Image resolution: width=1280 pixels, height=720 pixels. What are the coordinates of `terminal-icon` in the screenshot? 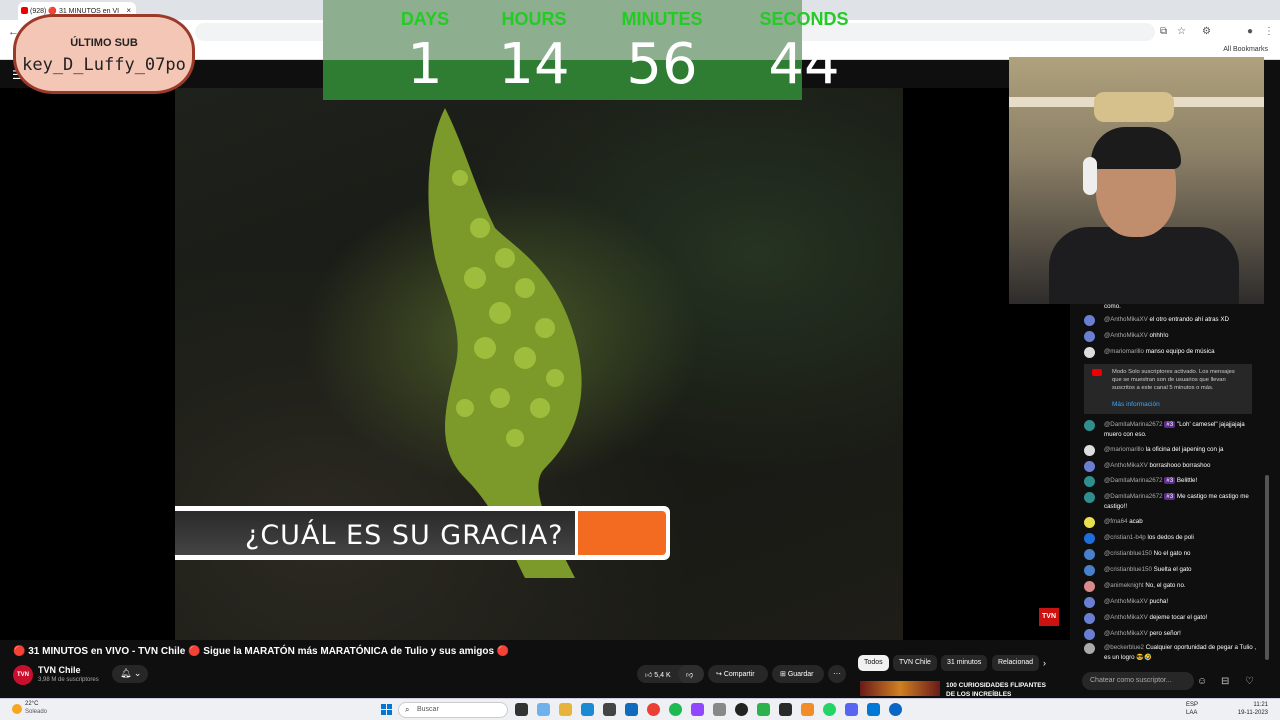 It's located at (785, 709).